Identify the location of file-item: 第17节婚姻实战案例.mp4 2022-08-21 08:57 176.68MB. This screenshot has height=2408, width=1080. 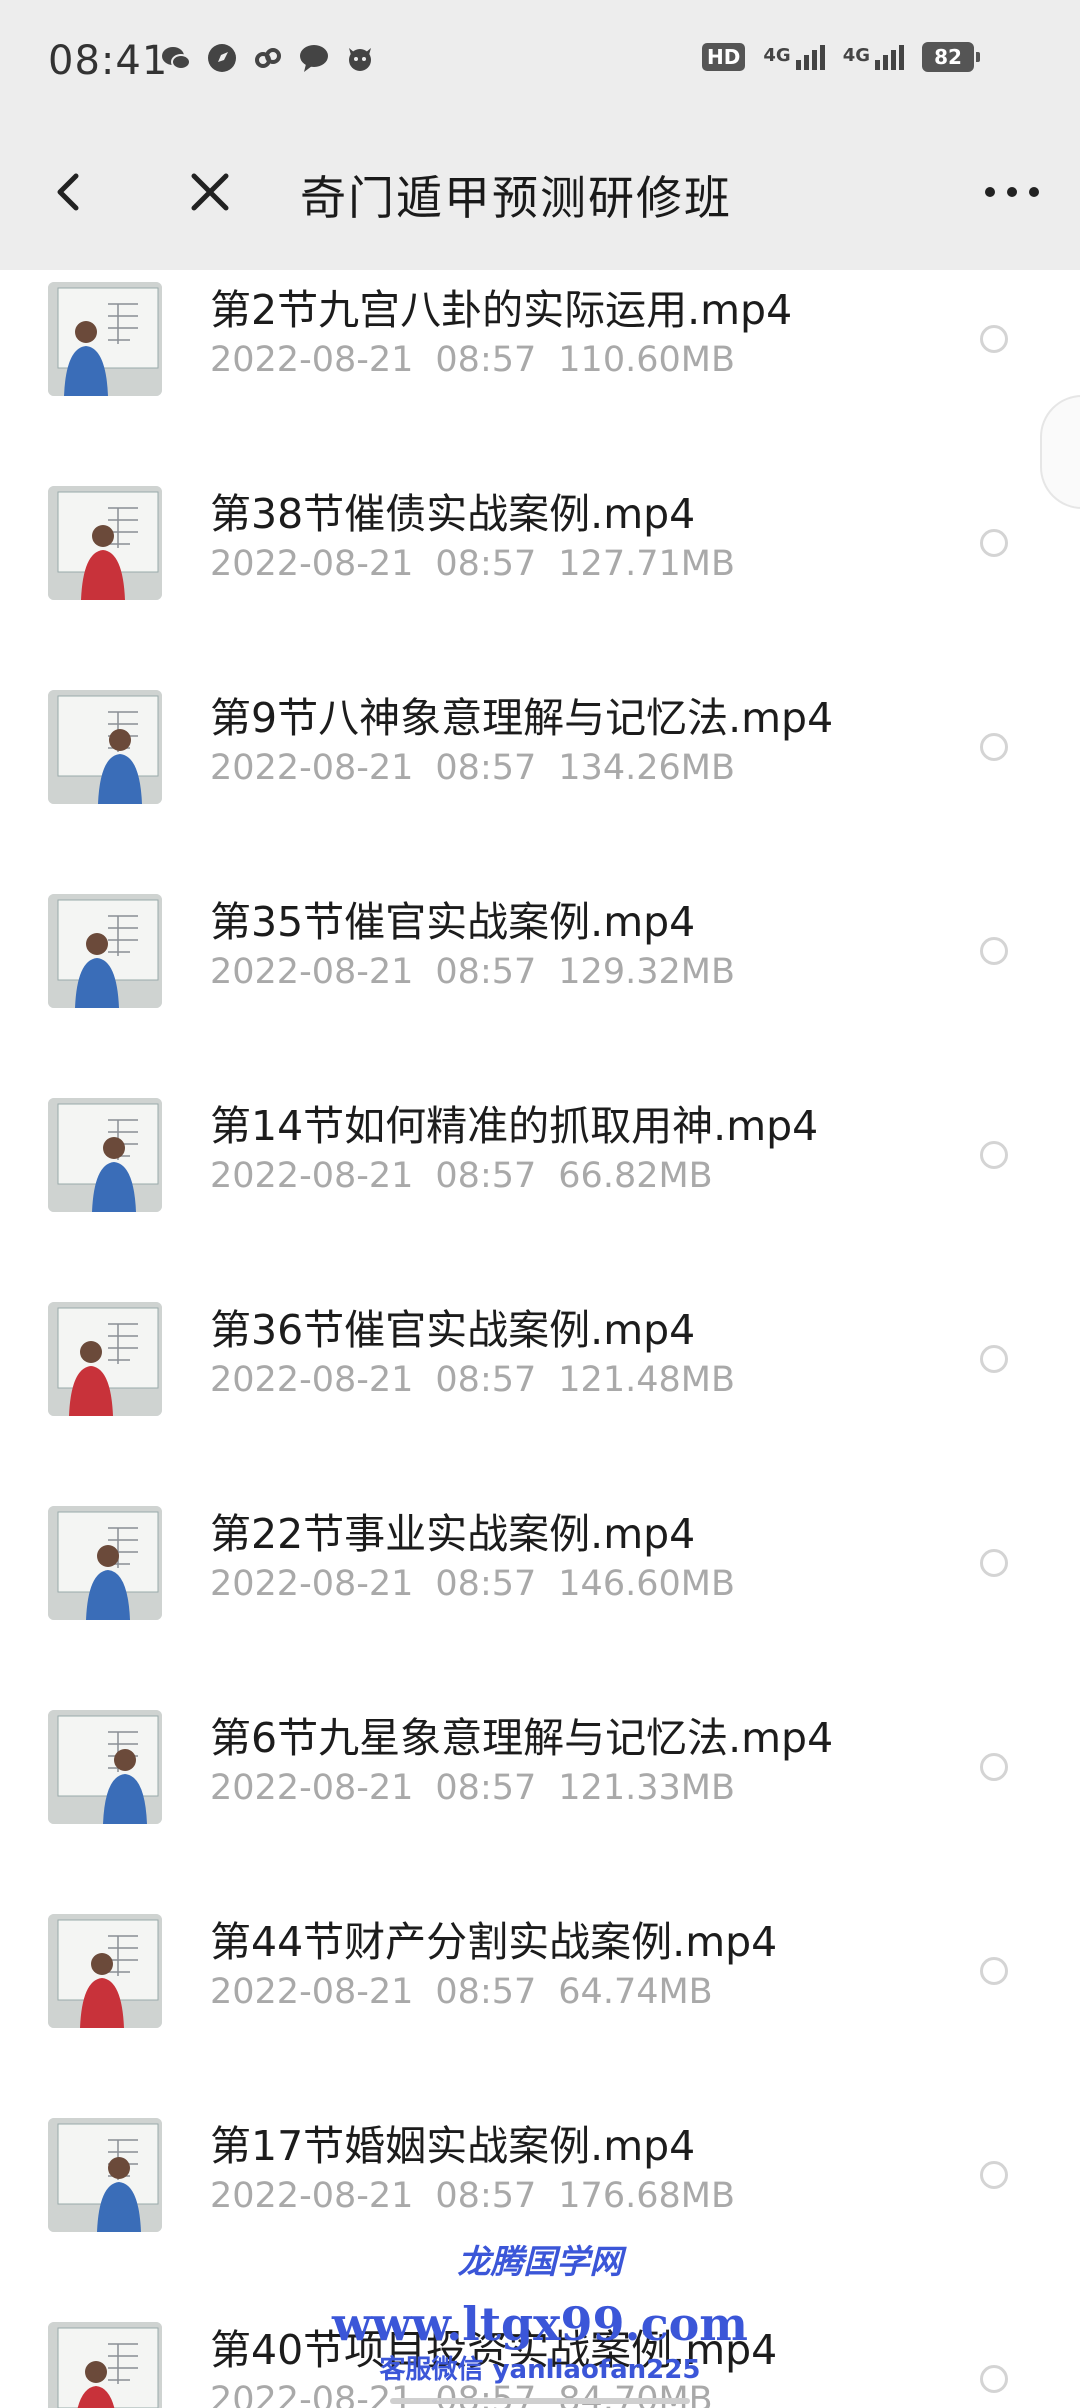
(540, 2124).